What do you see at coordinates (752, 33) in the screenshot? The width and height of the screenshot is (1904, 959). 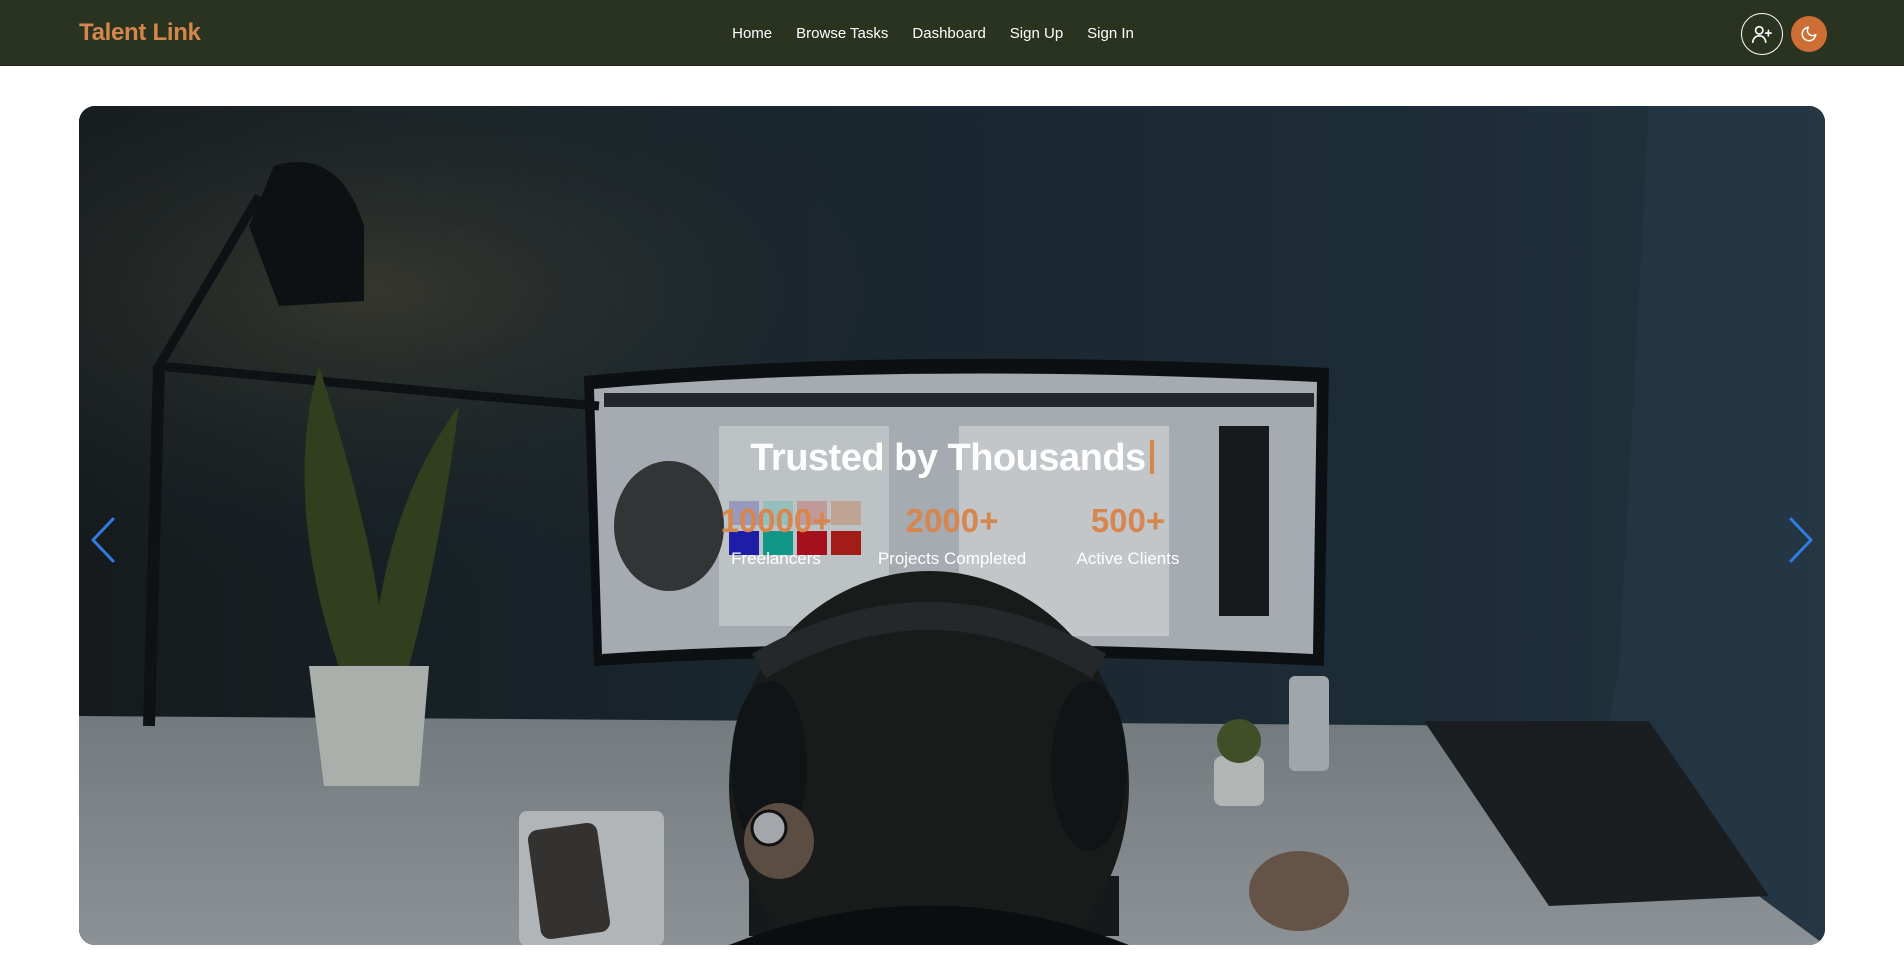 I see `nav-link-home: Home` at bounding box center [752, 33].